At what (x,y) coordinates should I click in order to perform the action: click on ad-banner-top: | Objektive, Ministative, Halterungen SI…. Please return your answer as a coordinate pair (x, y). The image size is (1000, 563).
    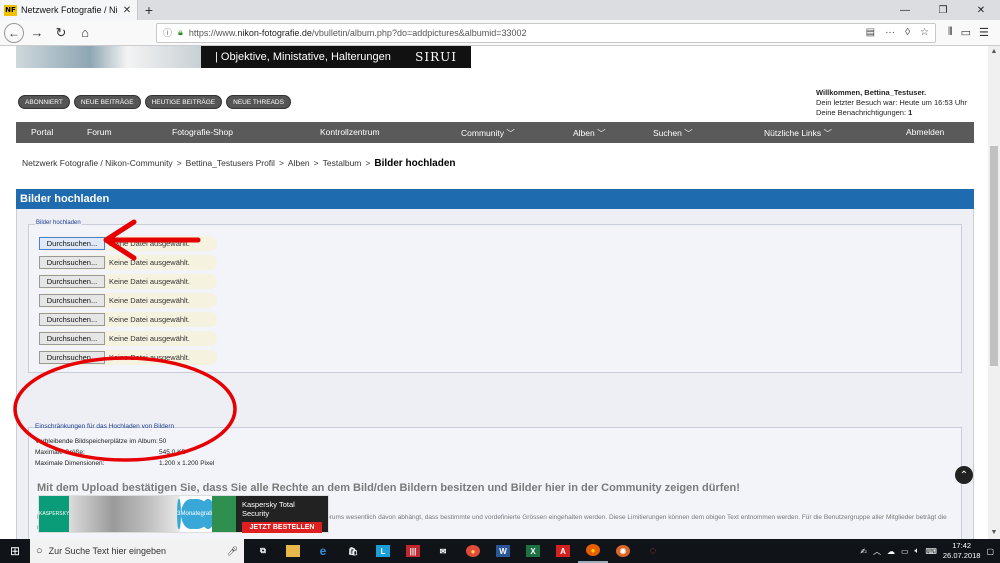
    Looking at the image, I should click on (243, 57).